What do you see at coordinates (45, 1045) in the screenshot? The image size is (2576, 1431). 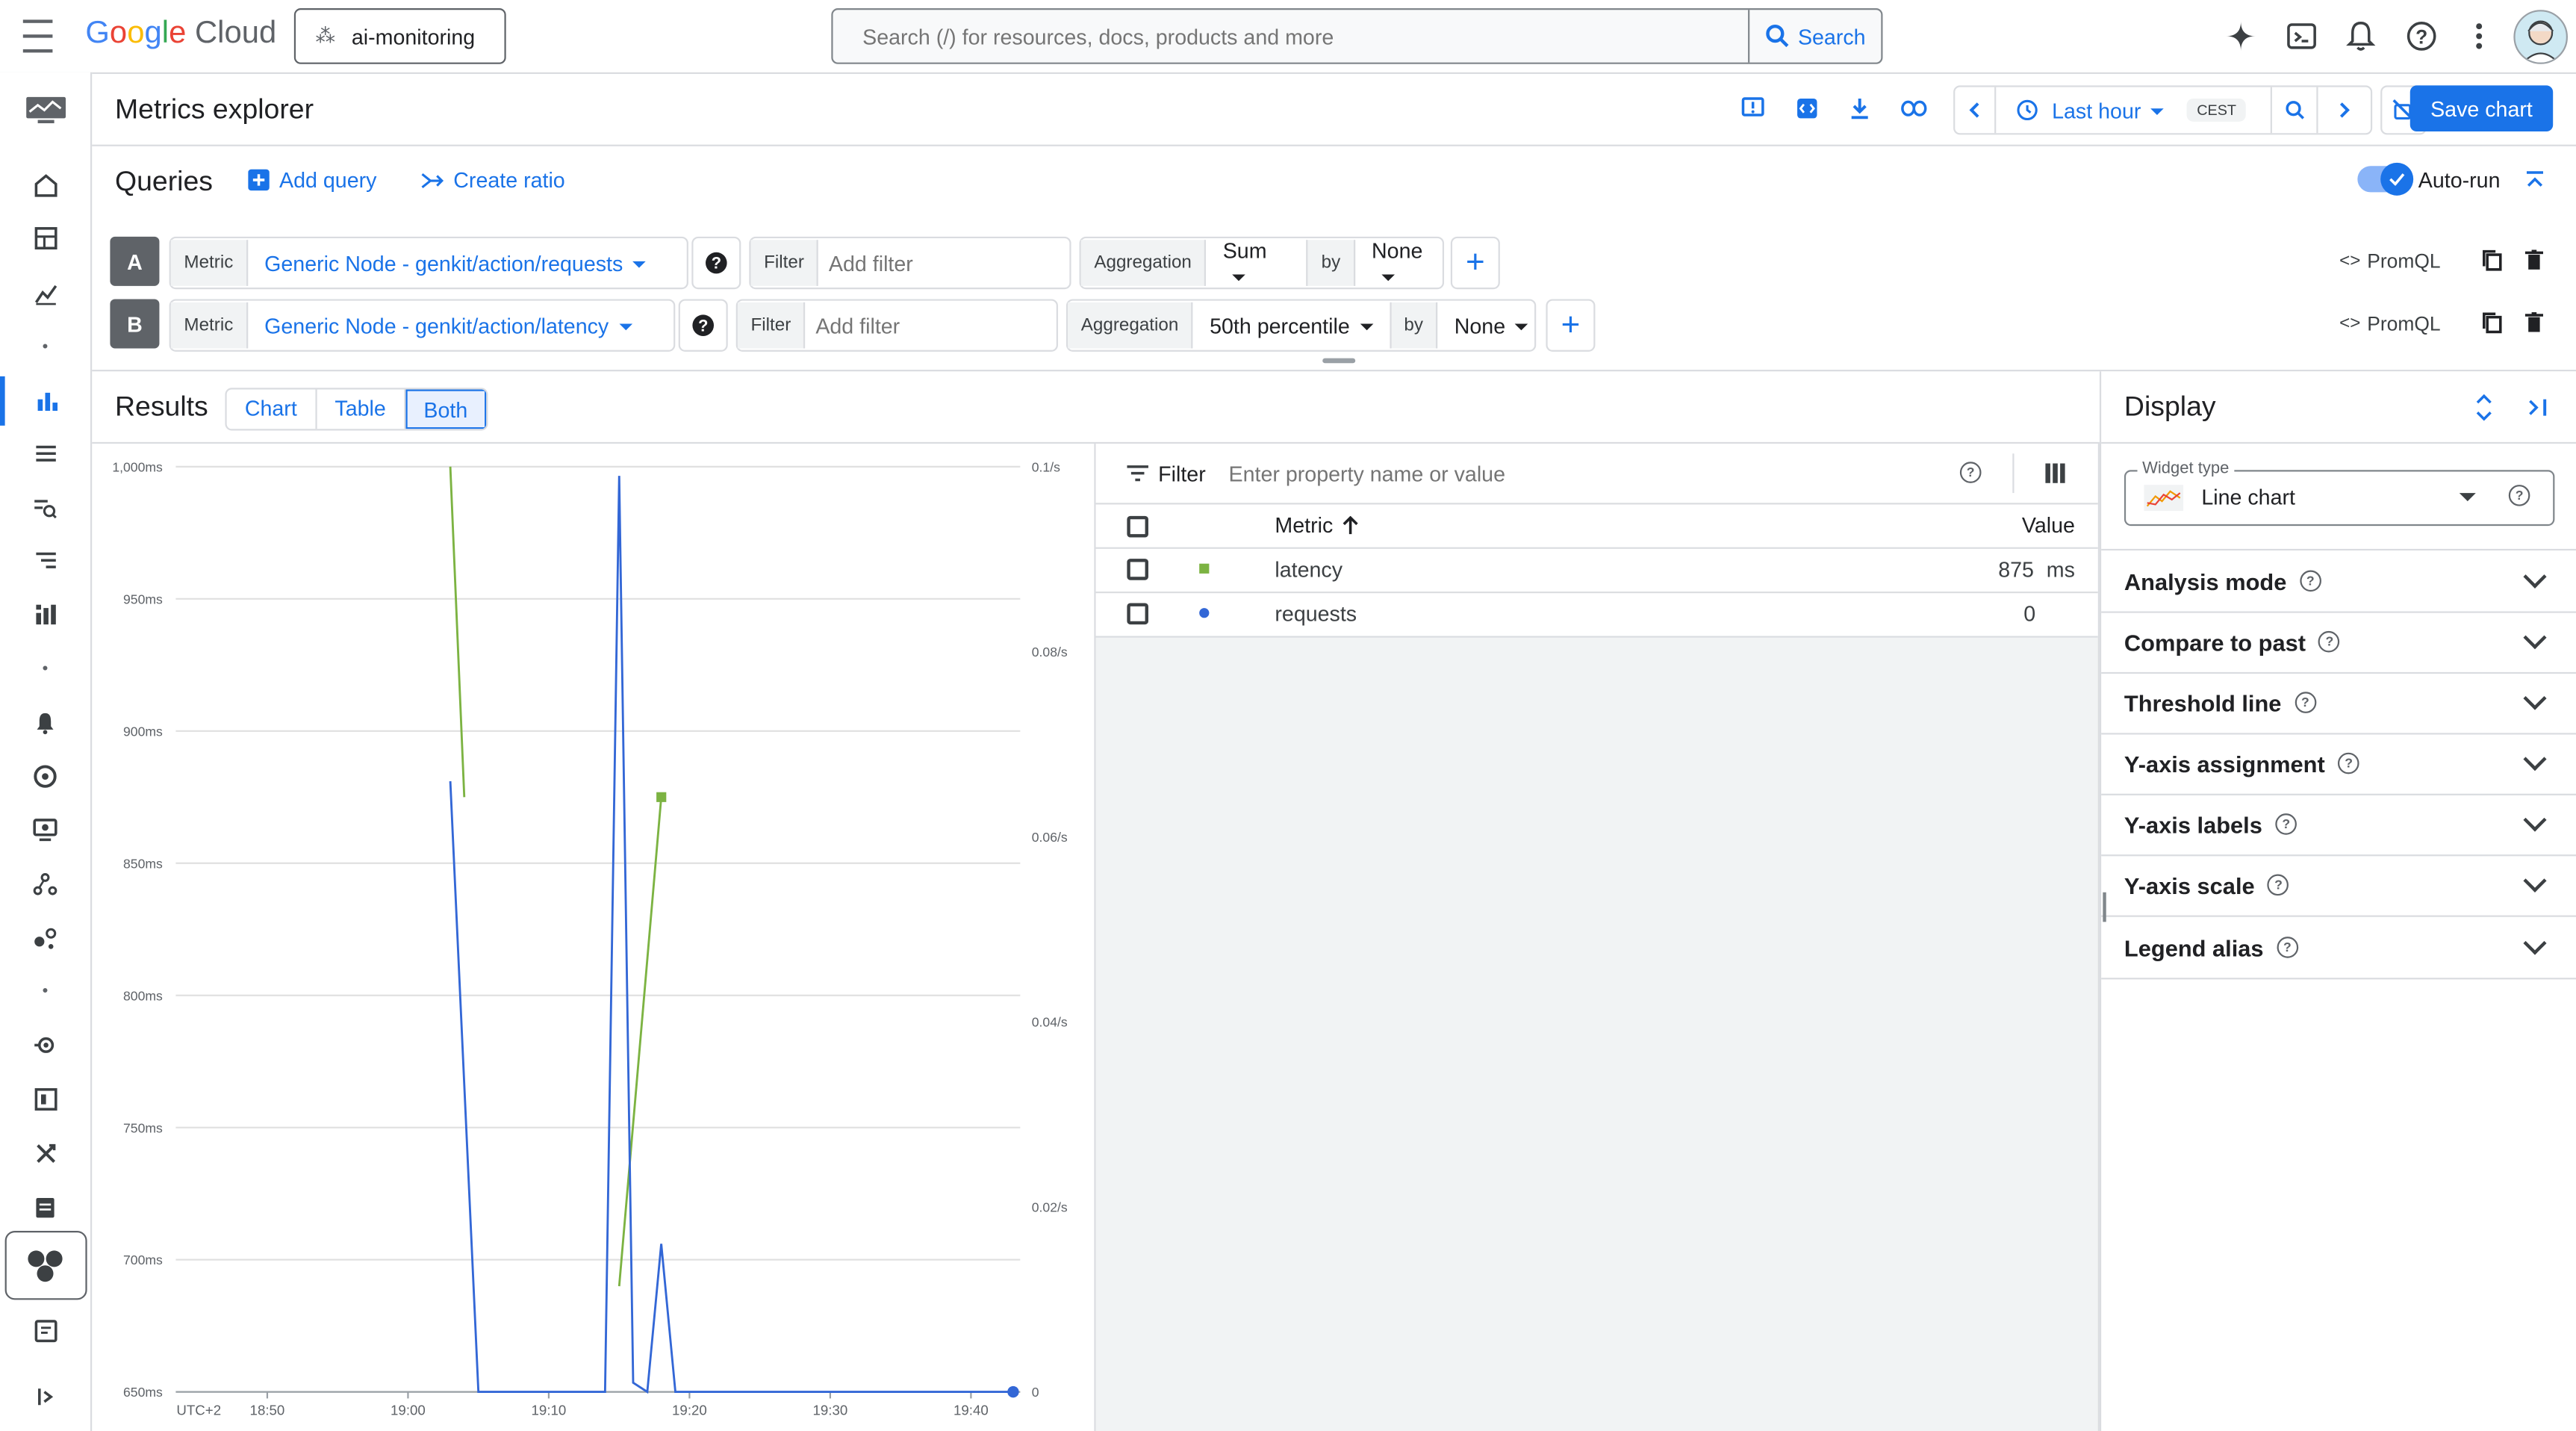 I see `metrics-scope-icon` at bounding box center [45, 1045].